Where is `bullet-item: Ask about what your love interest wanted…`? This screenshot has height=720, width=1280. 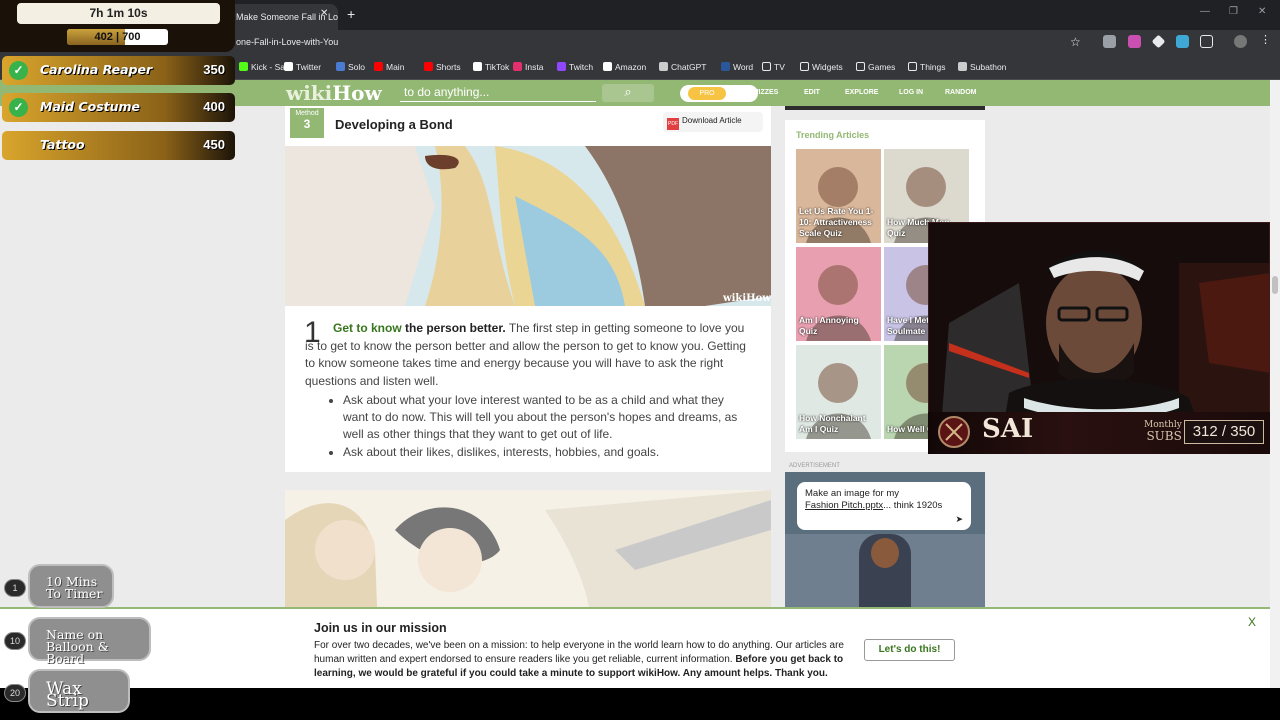
bullet-item: Ask about what your love interest wanted… is located at coordinates (543, 417).